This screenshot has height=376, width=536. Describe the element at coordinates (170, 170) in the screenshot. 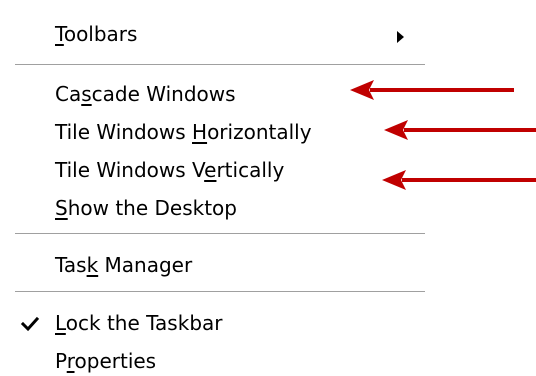

I see `menu-item-label: Tile Windows Vertically` at that location.